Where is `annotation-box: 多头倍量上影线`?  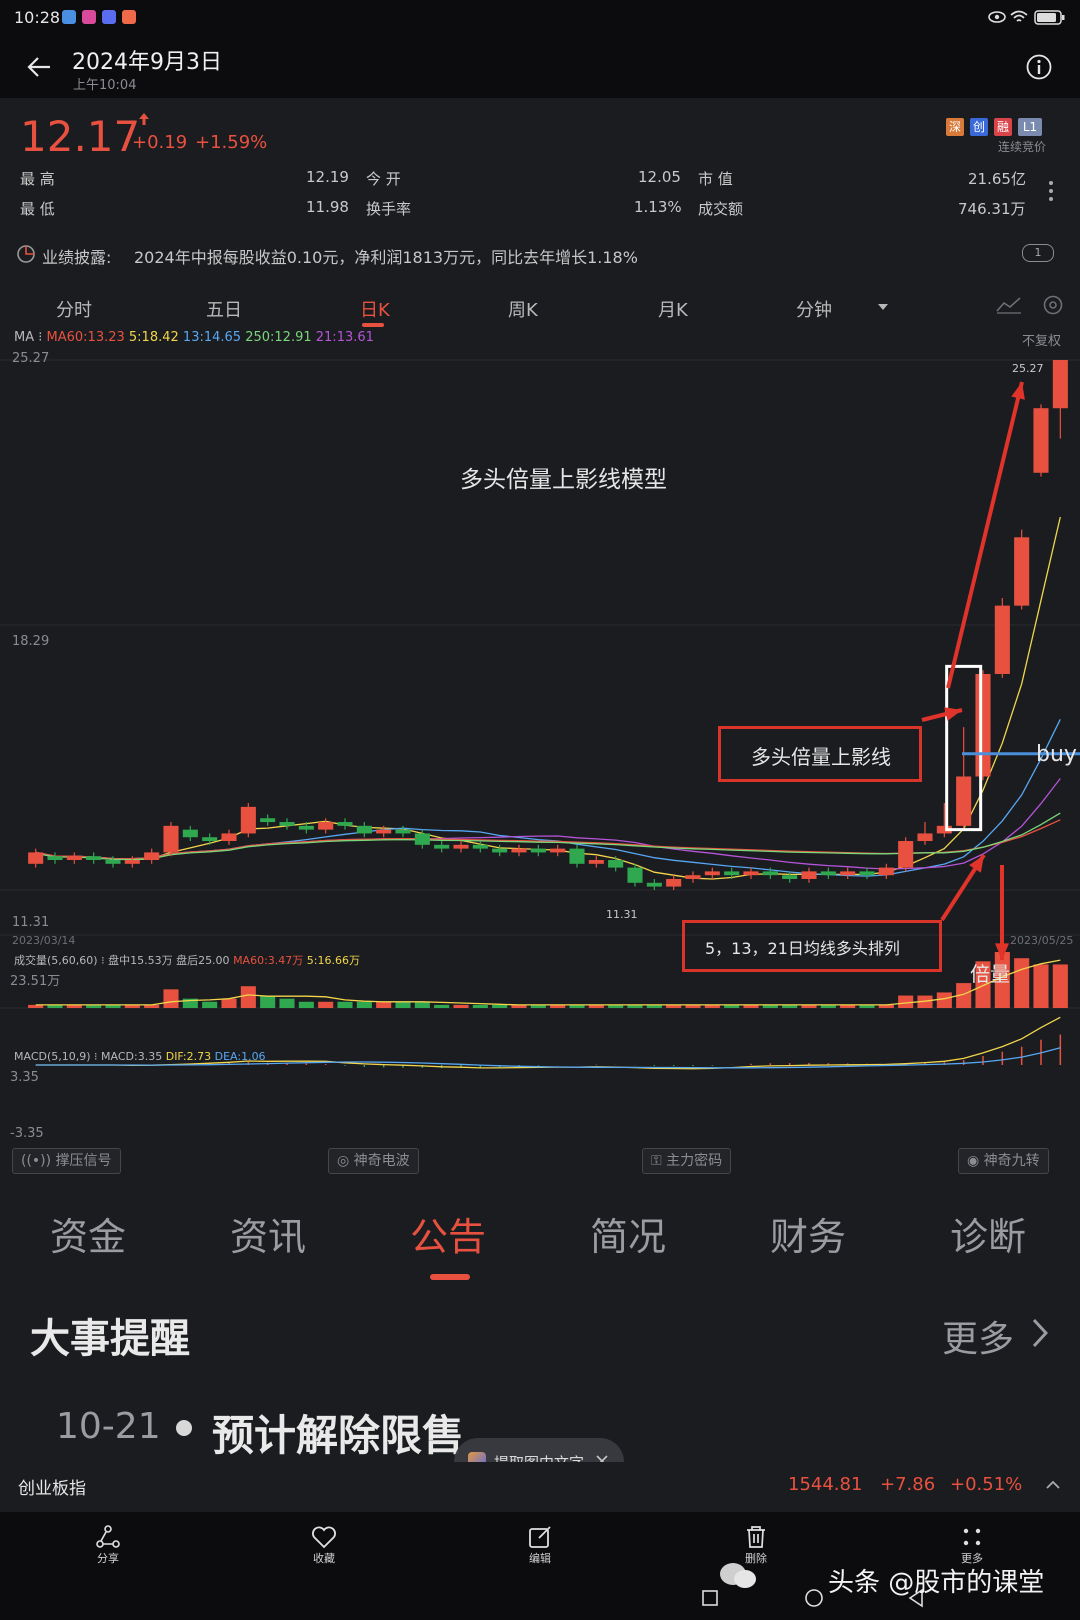 annotation-box: 多头倍量上影线 is located at coordinates (820, 754).